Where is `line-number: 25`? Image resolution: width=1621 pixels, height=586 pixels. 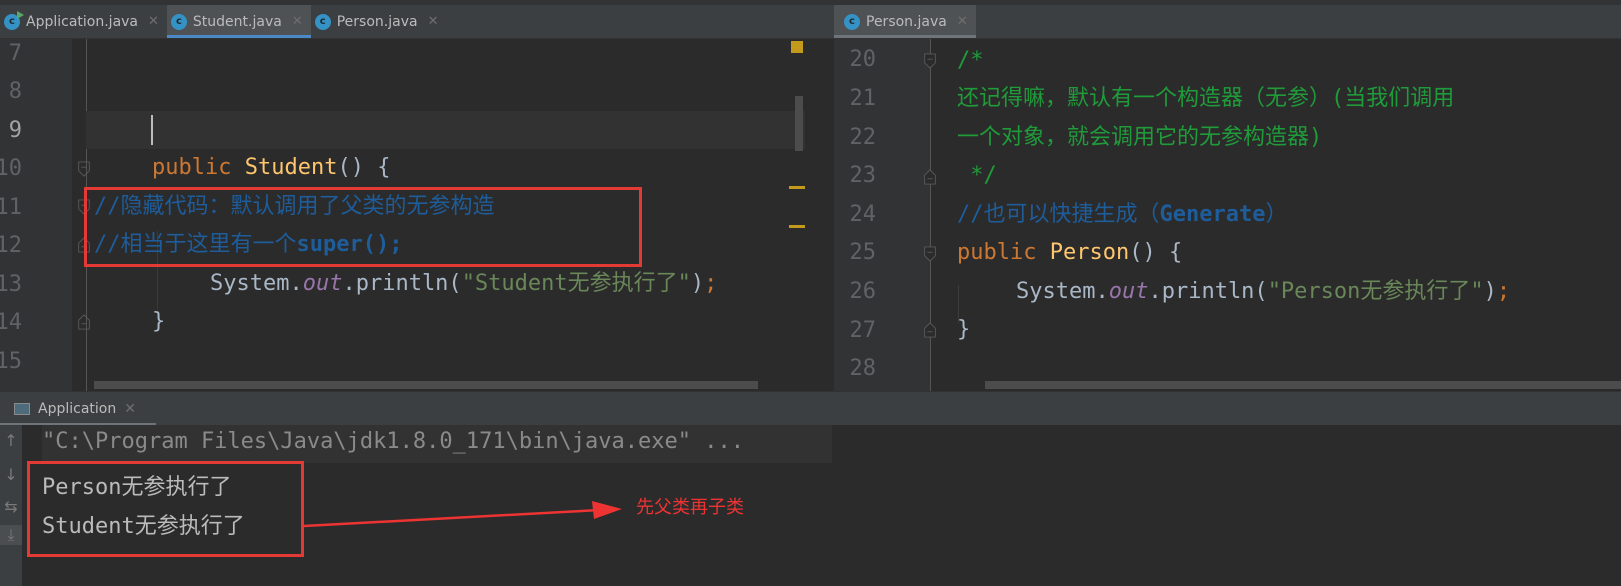
line-number: 25 is located at coordinates (863, 252).